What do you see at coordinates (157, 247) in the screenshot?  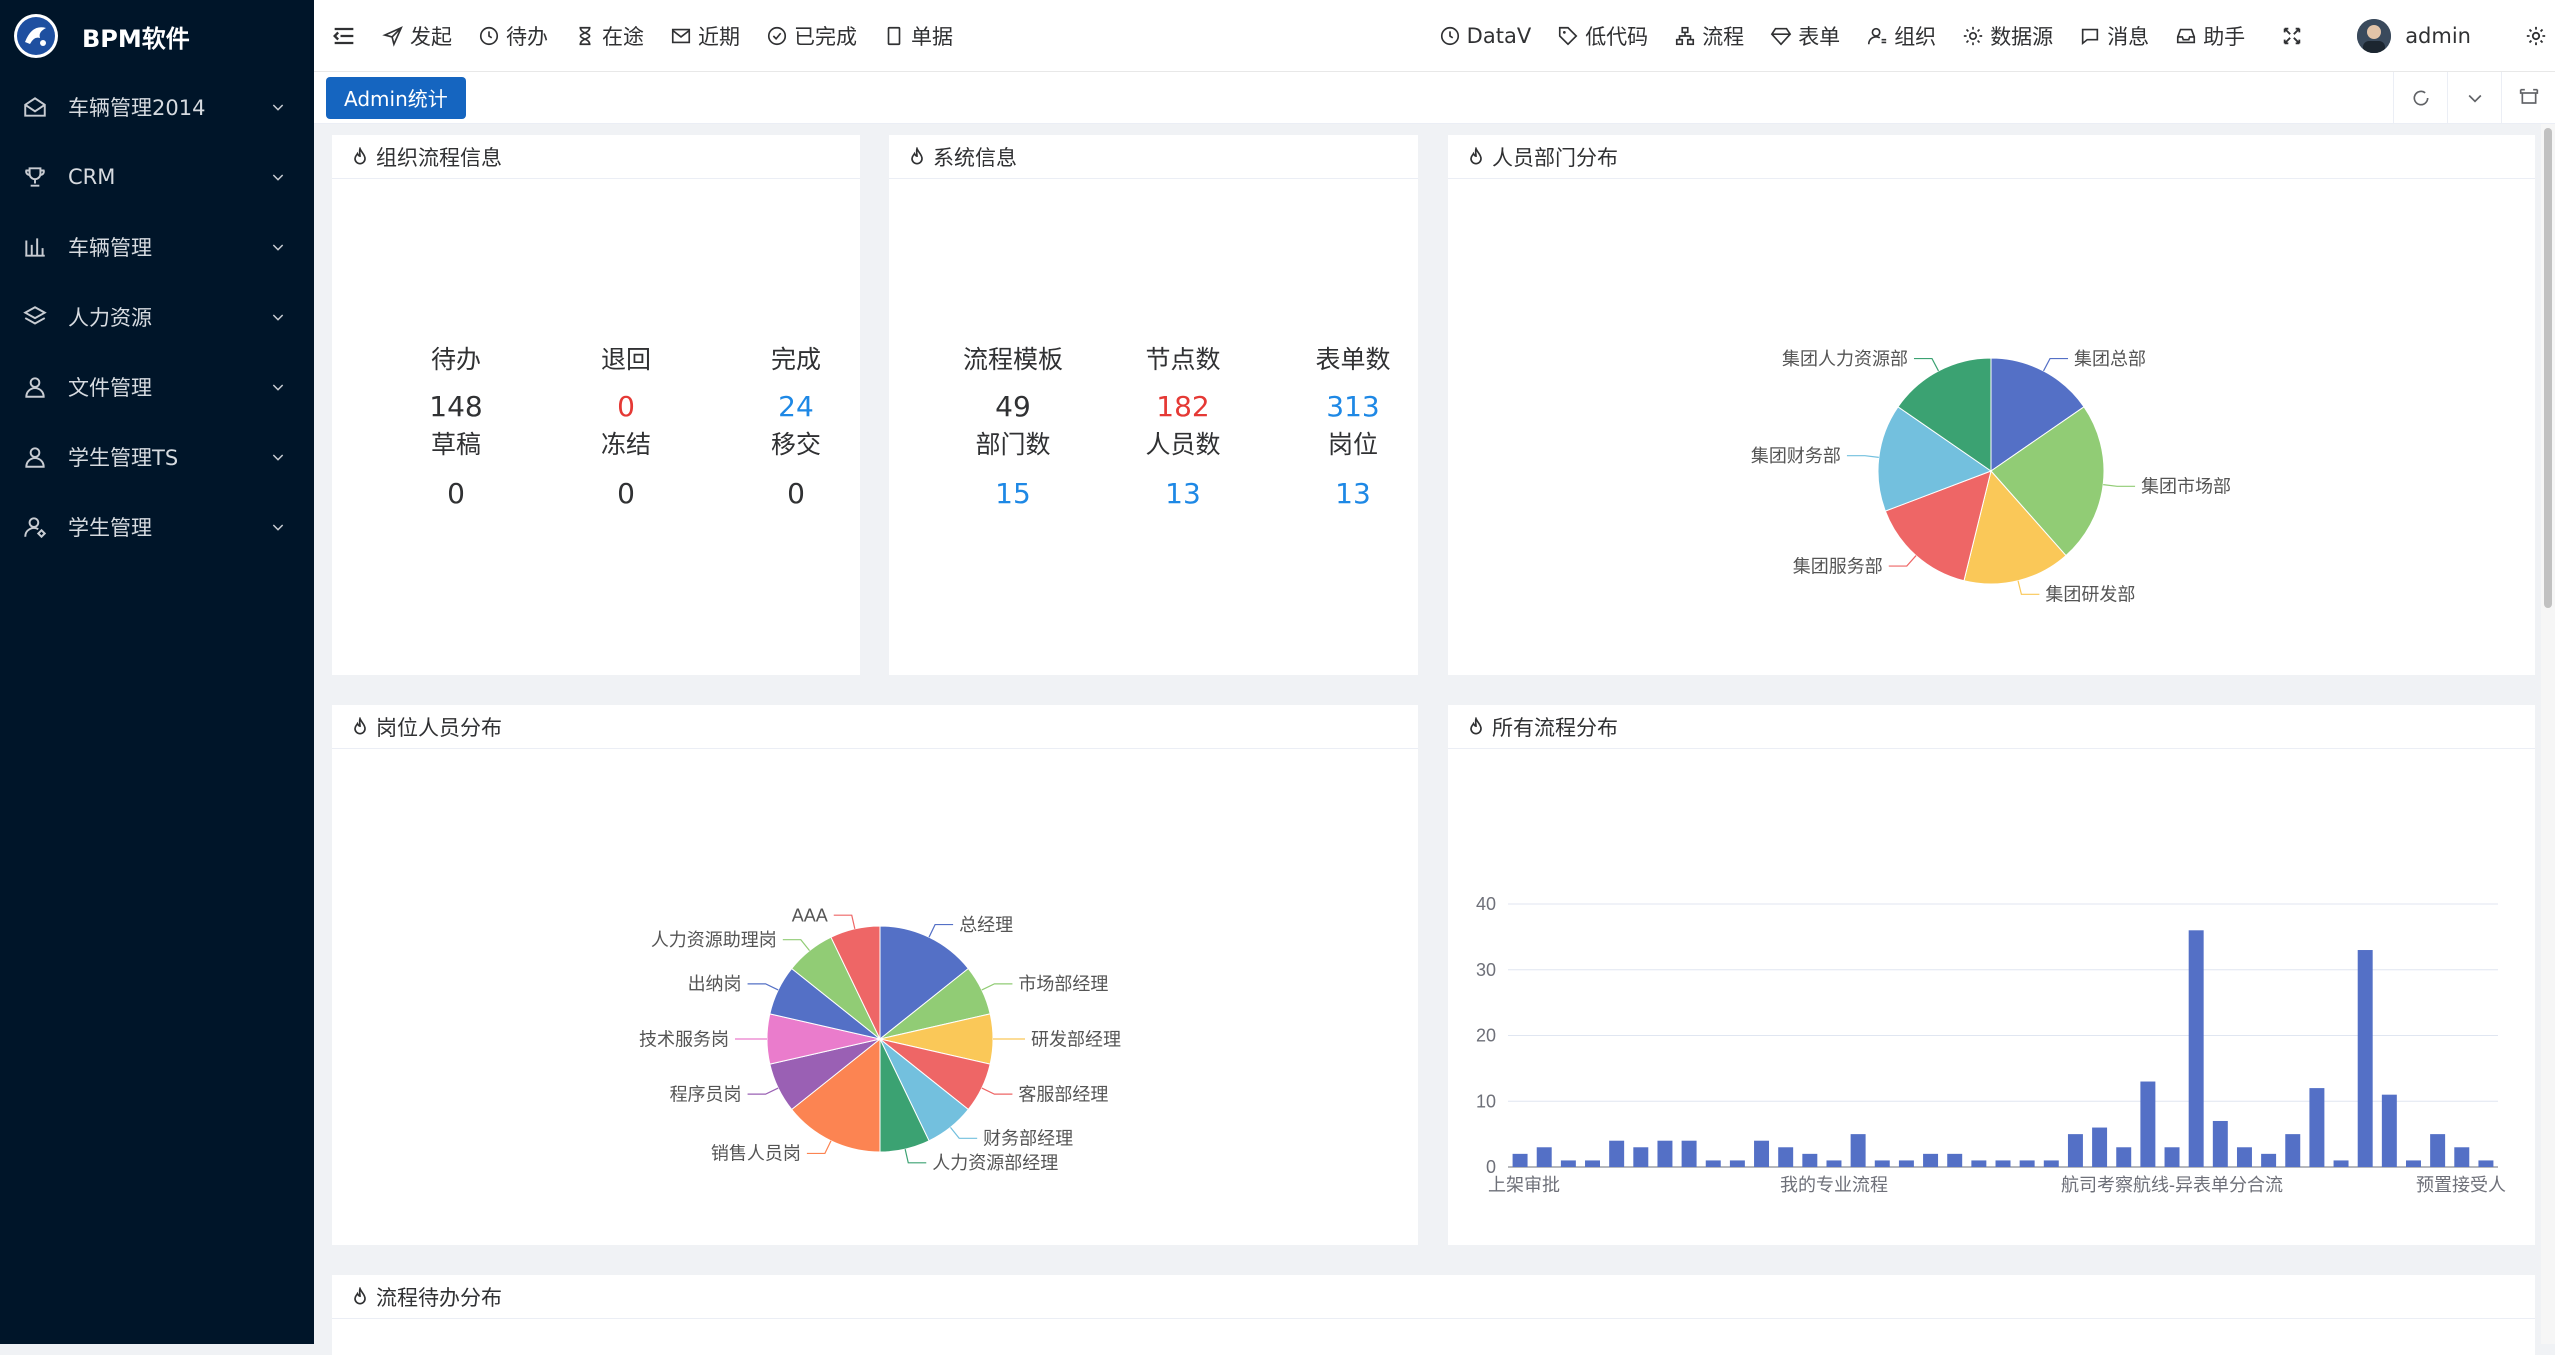 I see `sidebar-item-2: 车辆管理` at bounding box center [157, 247].